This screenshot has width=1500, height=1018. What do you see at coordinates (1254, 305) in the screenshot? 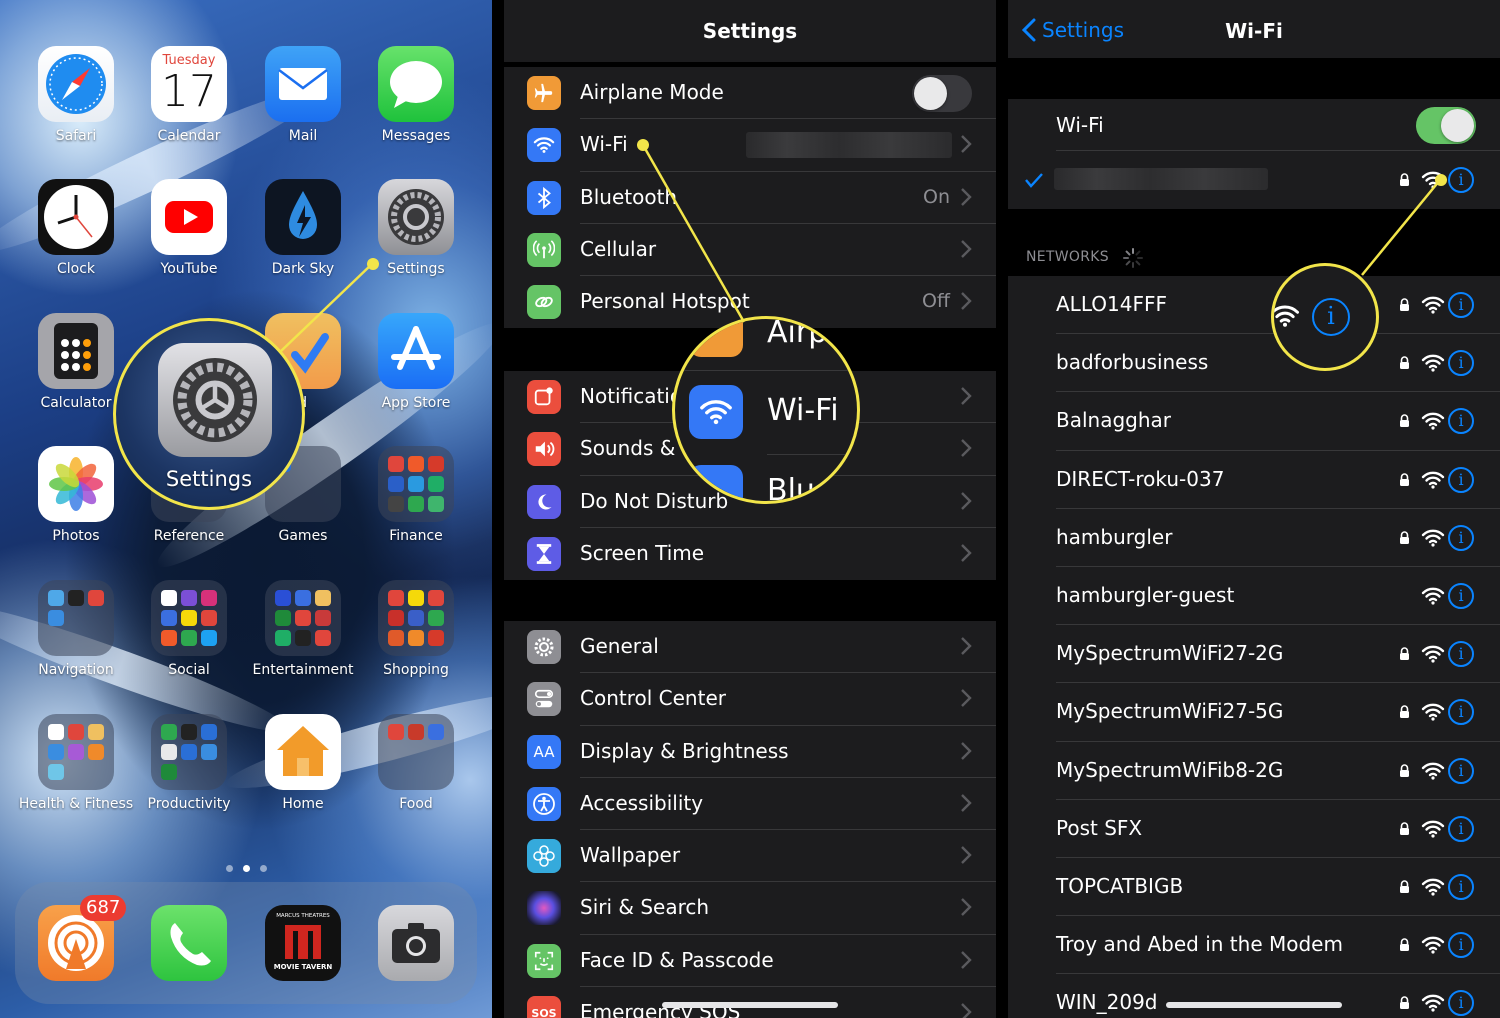
I see `network-row: ALLO14FFF i` at bounding box center [1254, 305].